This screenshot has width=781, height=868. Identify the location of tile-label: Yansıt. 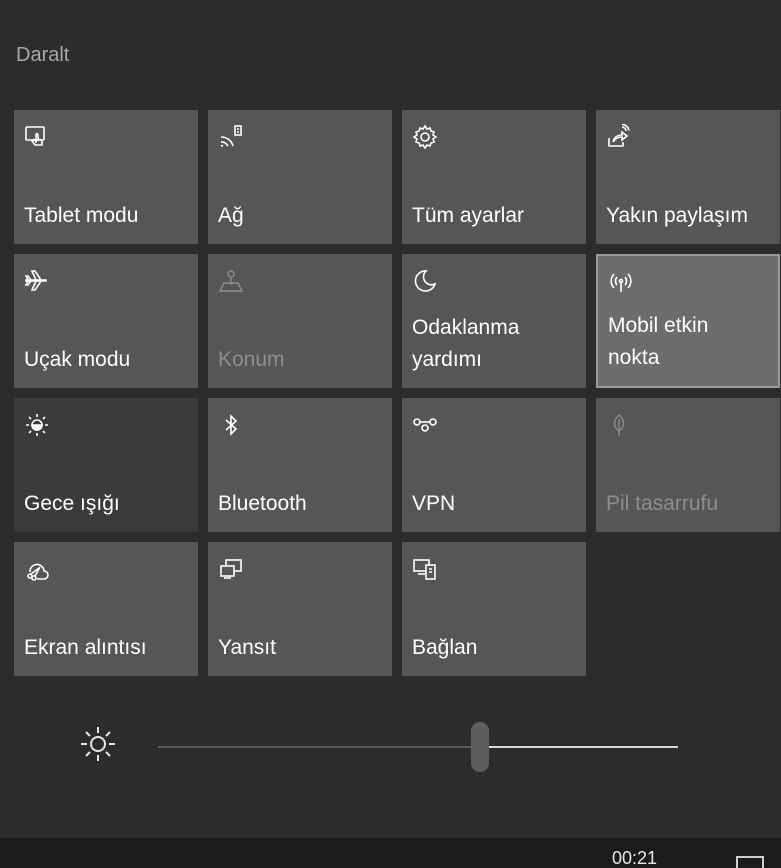
(247, 647).